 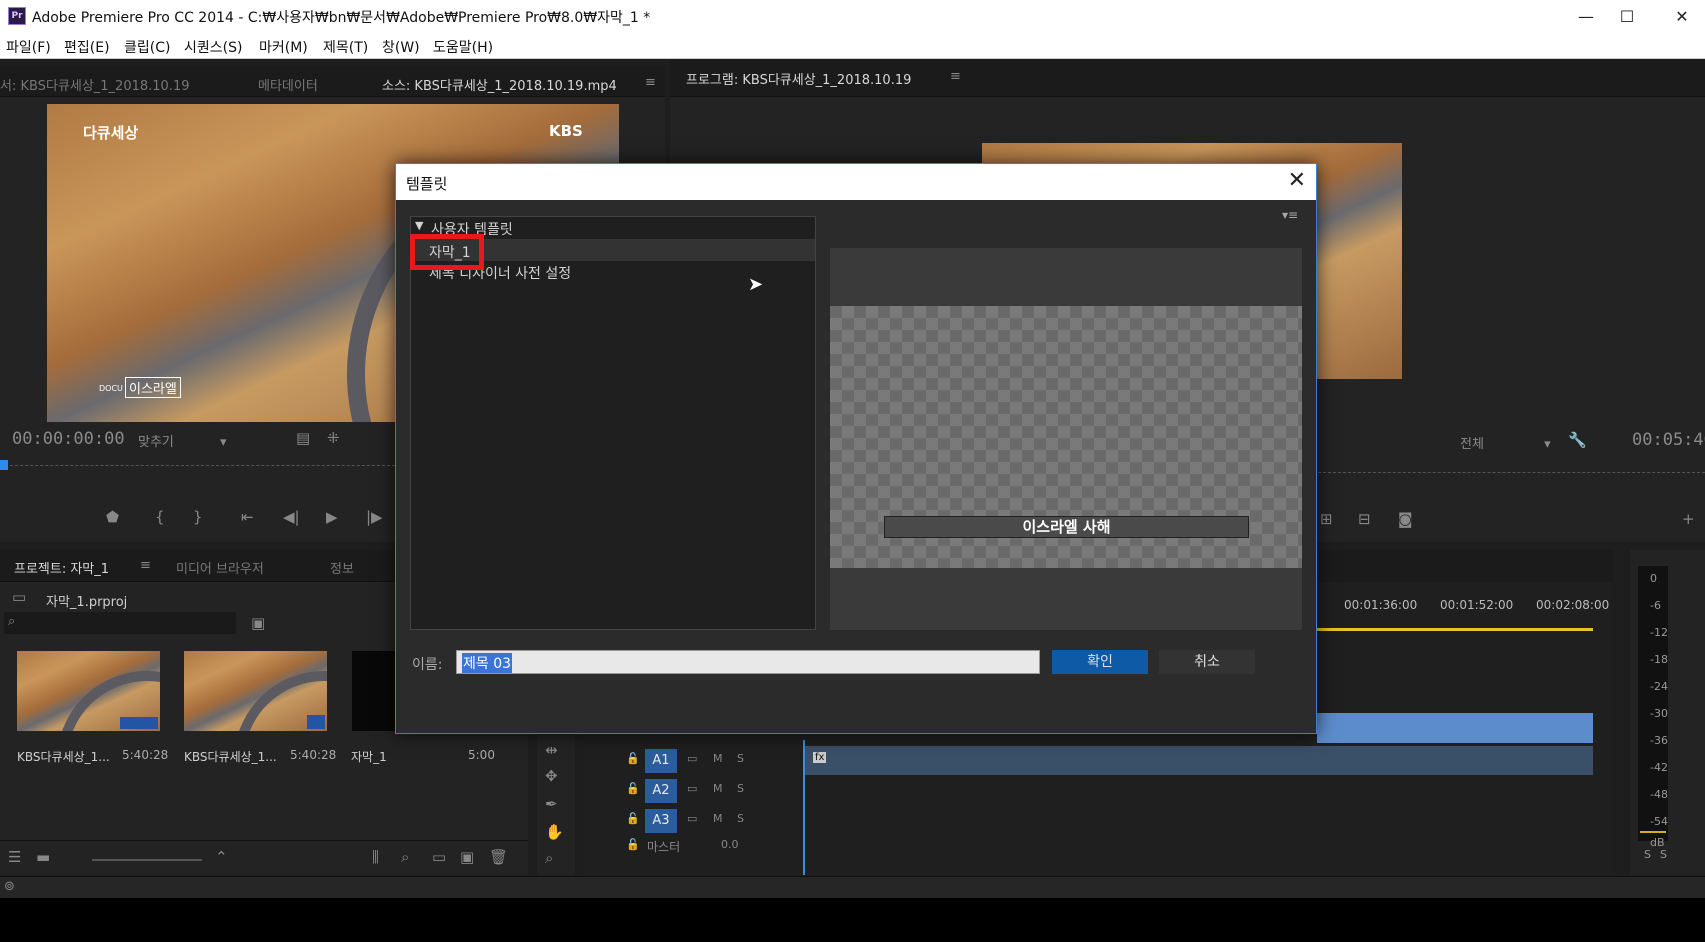 I want to click on meter-label: -48, so click(x=1659, y=794).